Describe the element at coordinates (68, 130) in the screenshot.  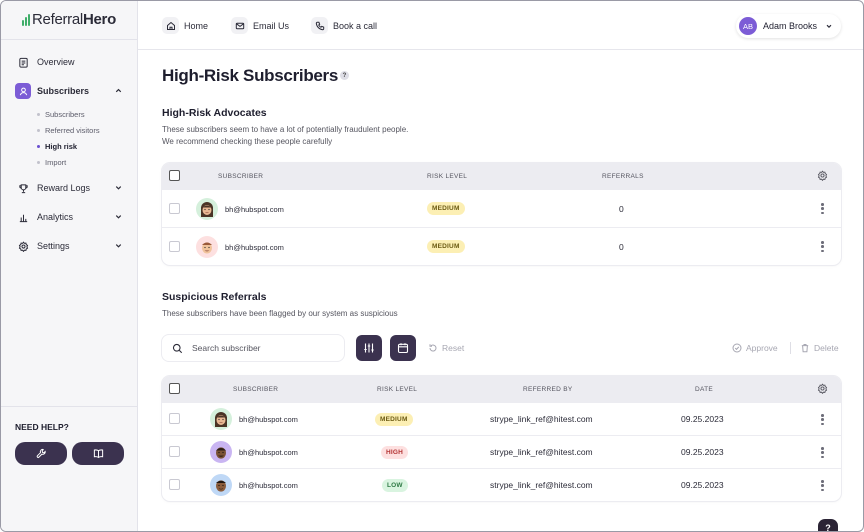
I see `sidebar-subitem-referred-visitors: Referred visitors` at that location.